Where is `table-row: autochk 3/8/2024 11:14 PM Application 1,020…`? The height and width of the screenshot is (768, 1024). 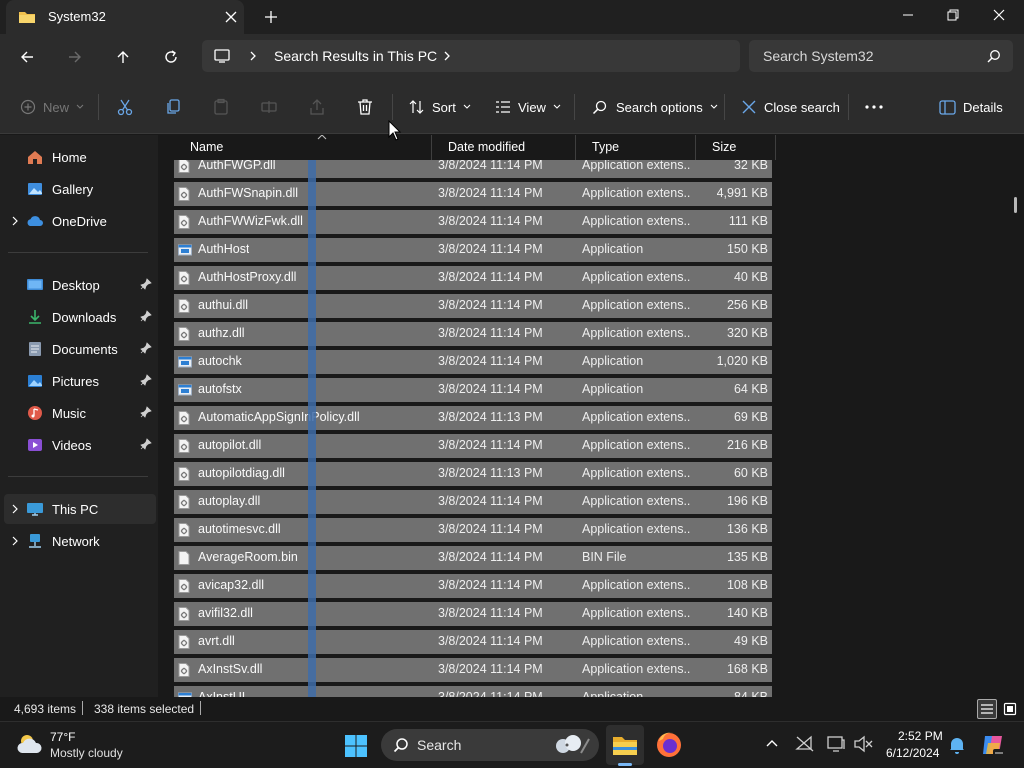 table-row: autochk 3/8/2024 11:14 PM Application 1,020… is located at coordinates (473, 362).